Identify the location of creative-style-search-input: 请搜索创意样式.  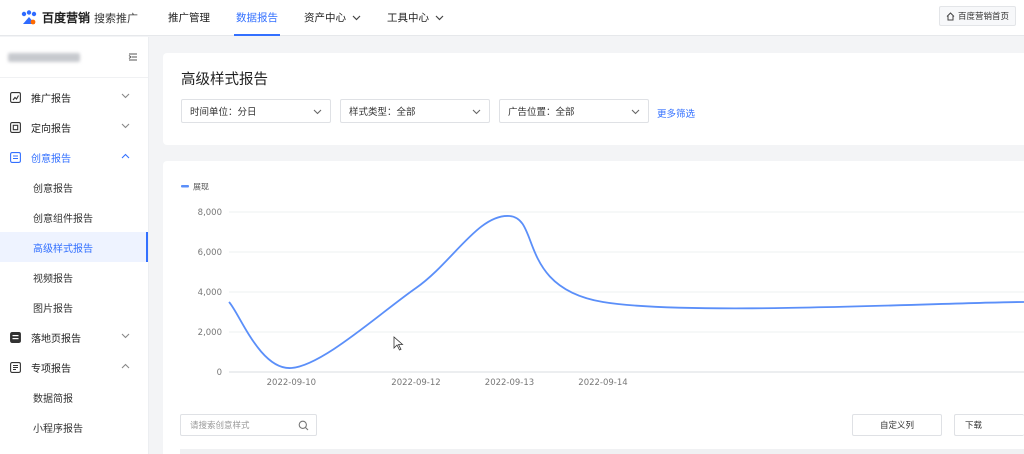
(248, 425).